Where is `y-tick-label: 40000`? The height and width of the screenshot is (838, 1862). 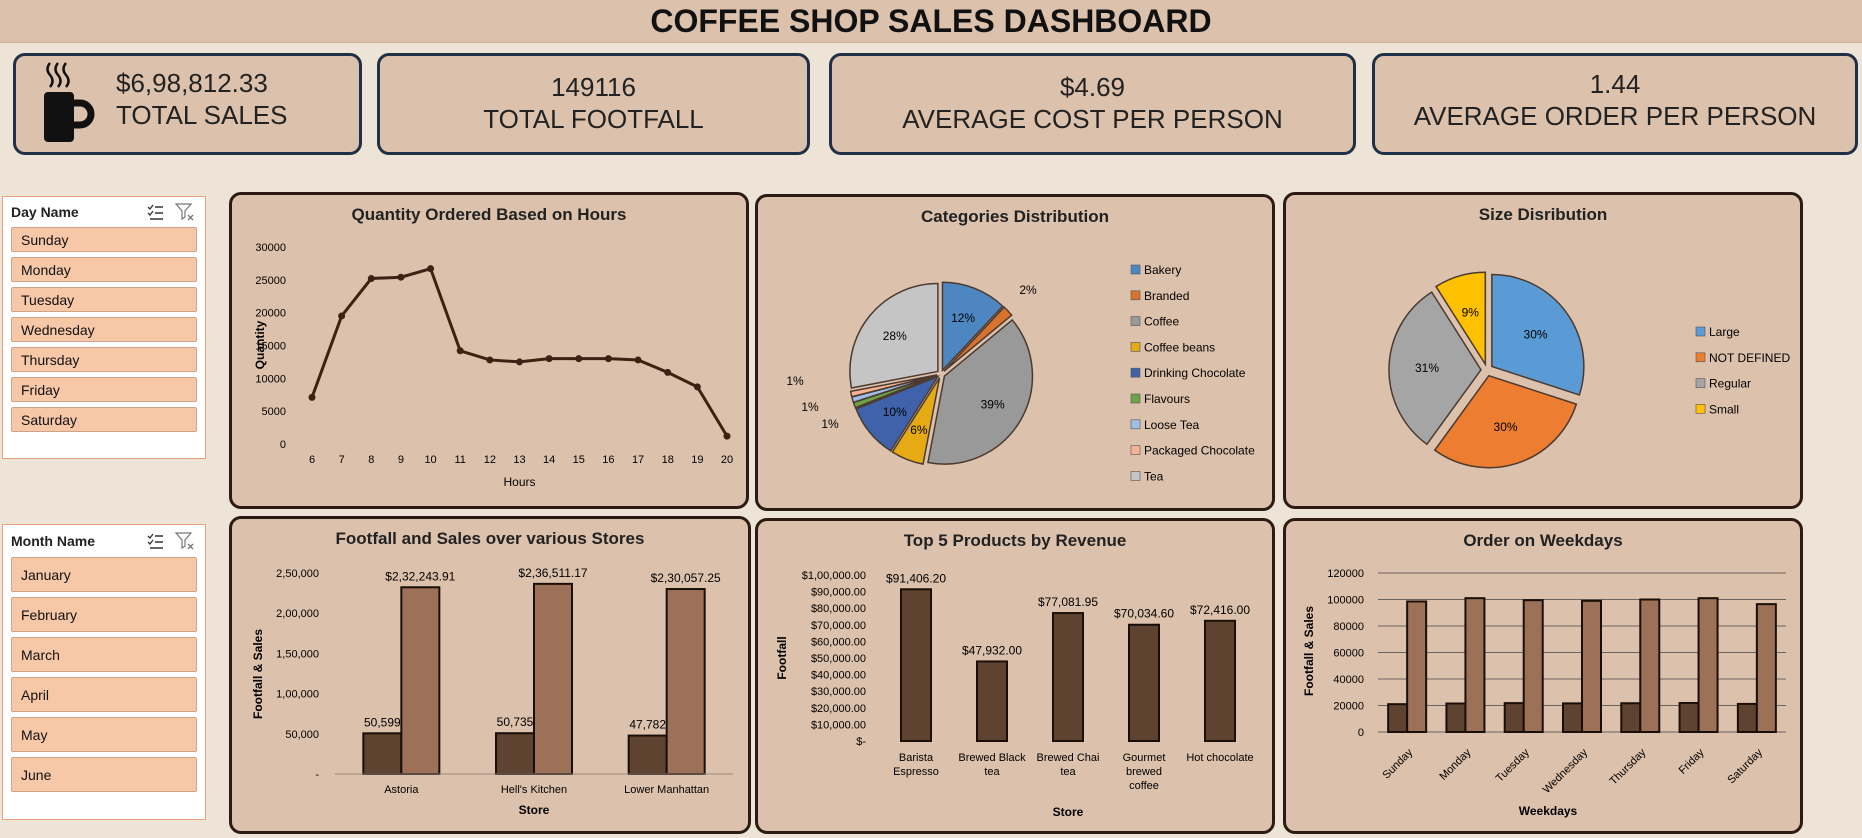 y-tick-label: 40000 is located at coordinates (1348, 680).